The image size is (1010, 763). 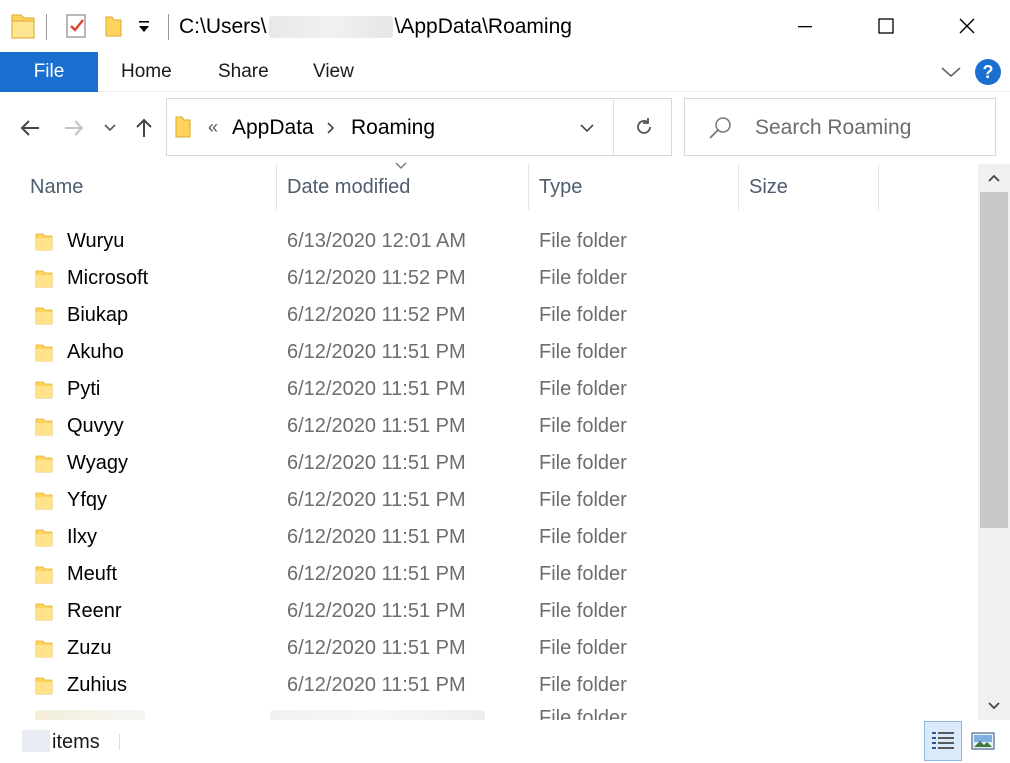 I want to click on column-header-type: Type, so click(x=560, y=187).